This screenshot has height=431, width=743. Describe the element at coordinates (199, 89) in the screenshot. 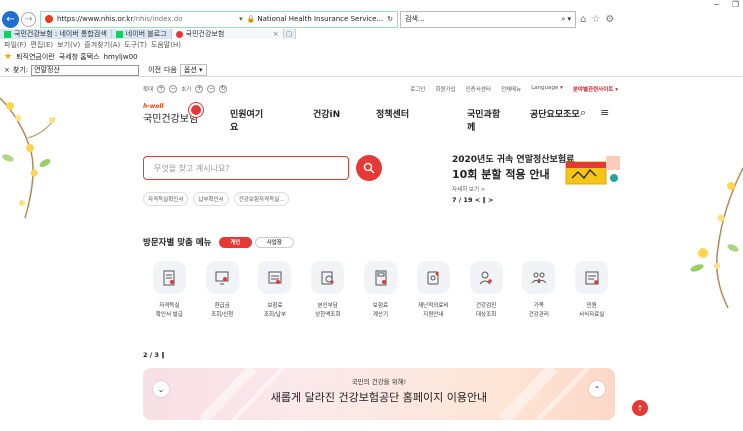

I see `reset-plus-button: +` at that location.